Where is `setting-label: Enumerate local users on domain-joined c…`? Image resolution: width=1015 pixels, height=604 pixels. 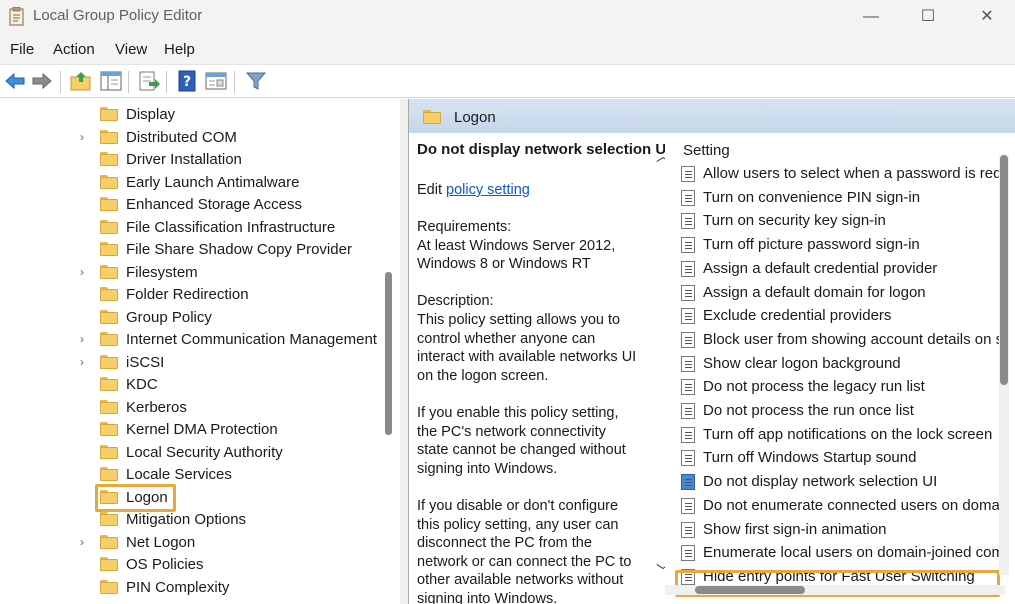 setting-label: Enumerate local users on domain-joined c… is located at coordinates (852, 553).